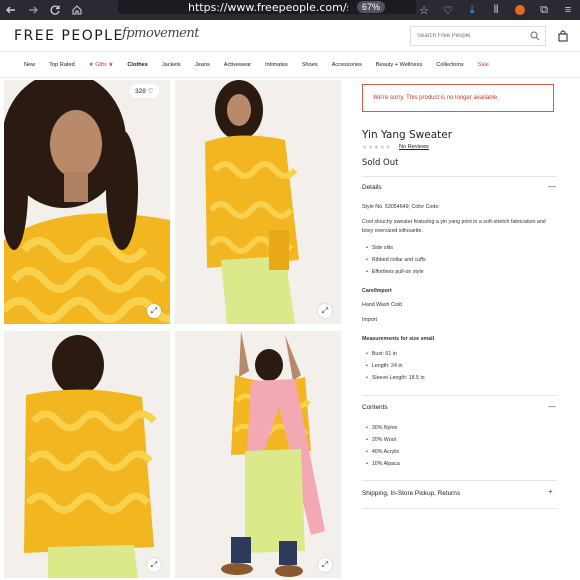 Image resolution: width=580 pixels, height=580 pixels. I want to click on downloads-icon: ⤓, so click(472, 10).